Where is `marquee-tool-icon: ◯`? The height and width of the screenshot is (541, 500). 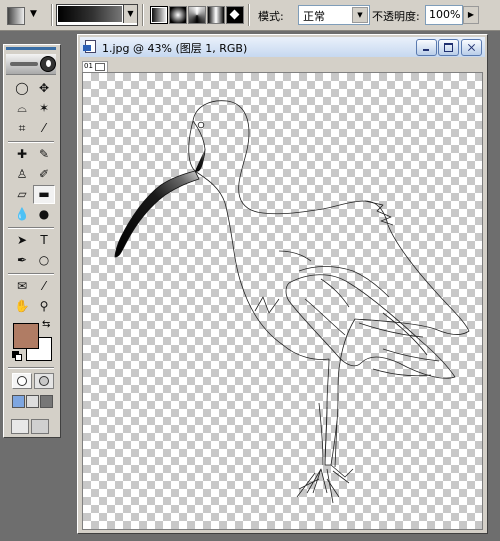 marquee-tool-icon: ◯ is located at coordinates (22, 88).